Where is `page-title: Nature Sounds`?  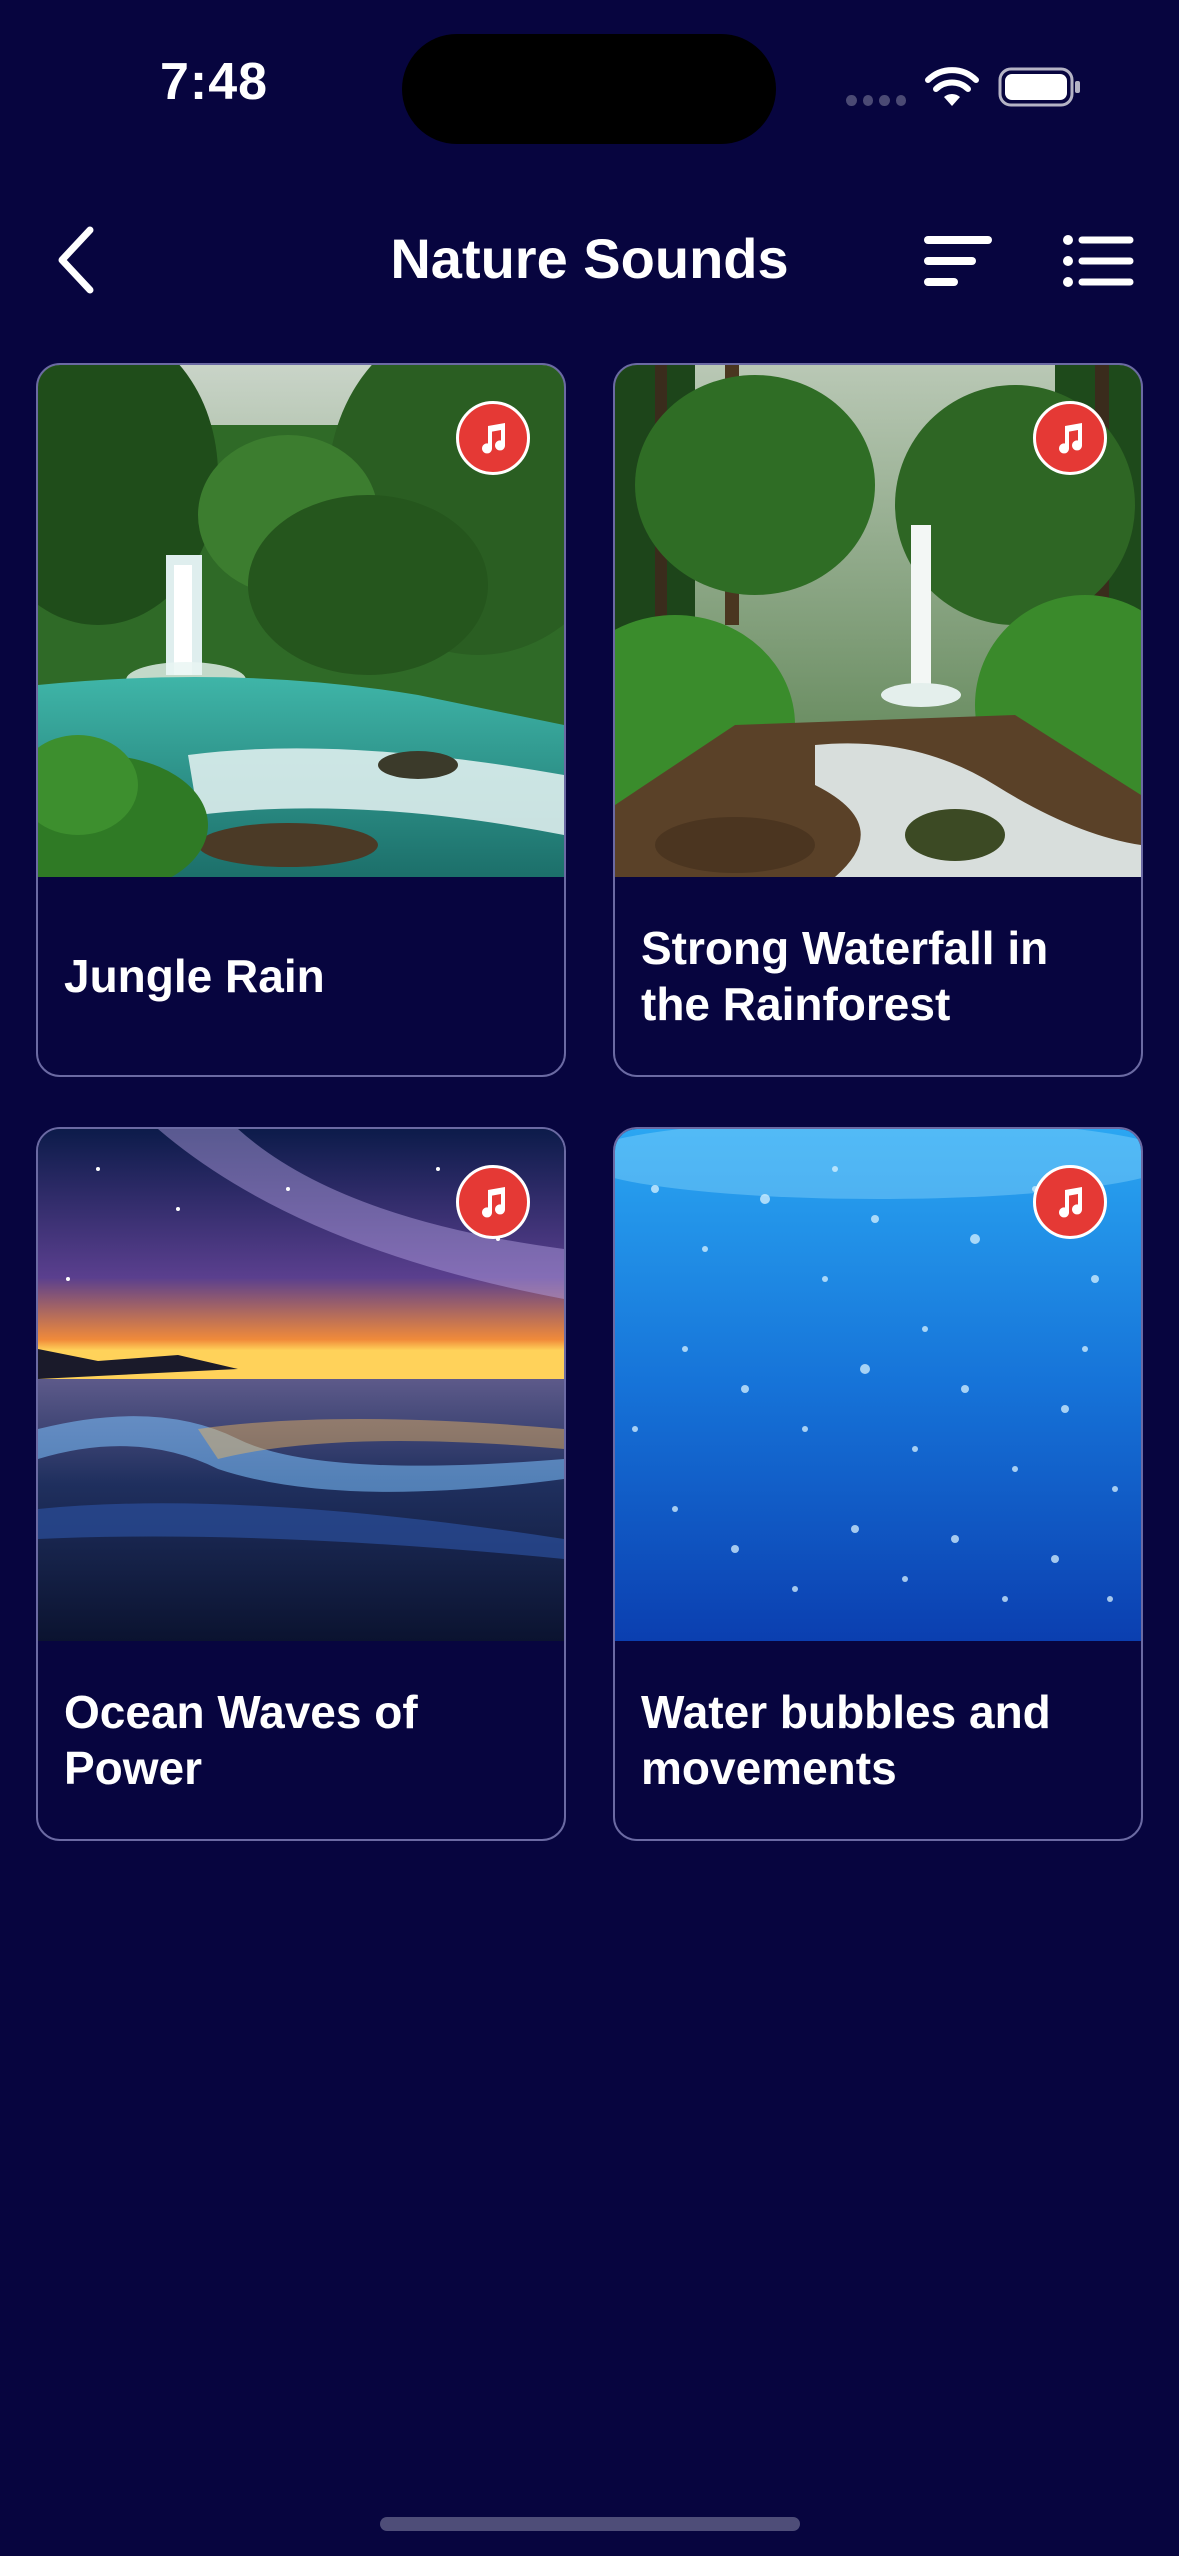
page-title: Nature Sounds is located at coordinates (589, 258).